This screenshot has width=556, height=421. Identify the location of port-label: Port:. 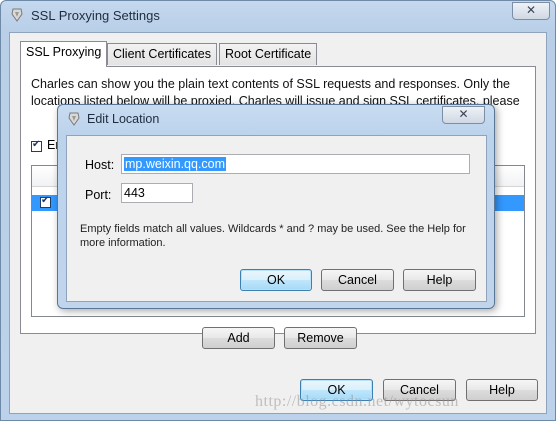
(98, 195).